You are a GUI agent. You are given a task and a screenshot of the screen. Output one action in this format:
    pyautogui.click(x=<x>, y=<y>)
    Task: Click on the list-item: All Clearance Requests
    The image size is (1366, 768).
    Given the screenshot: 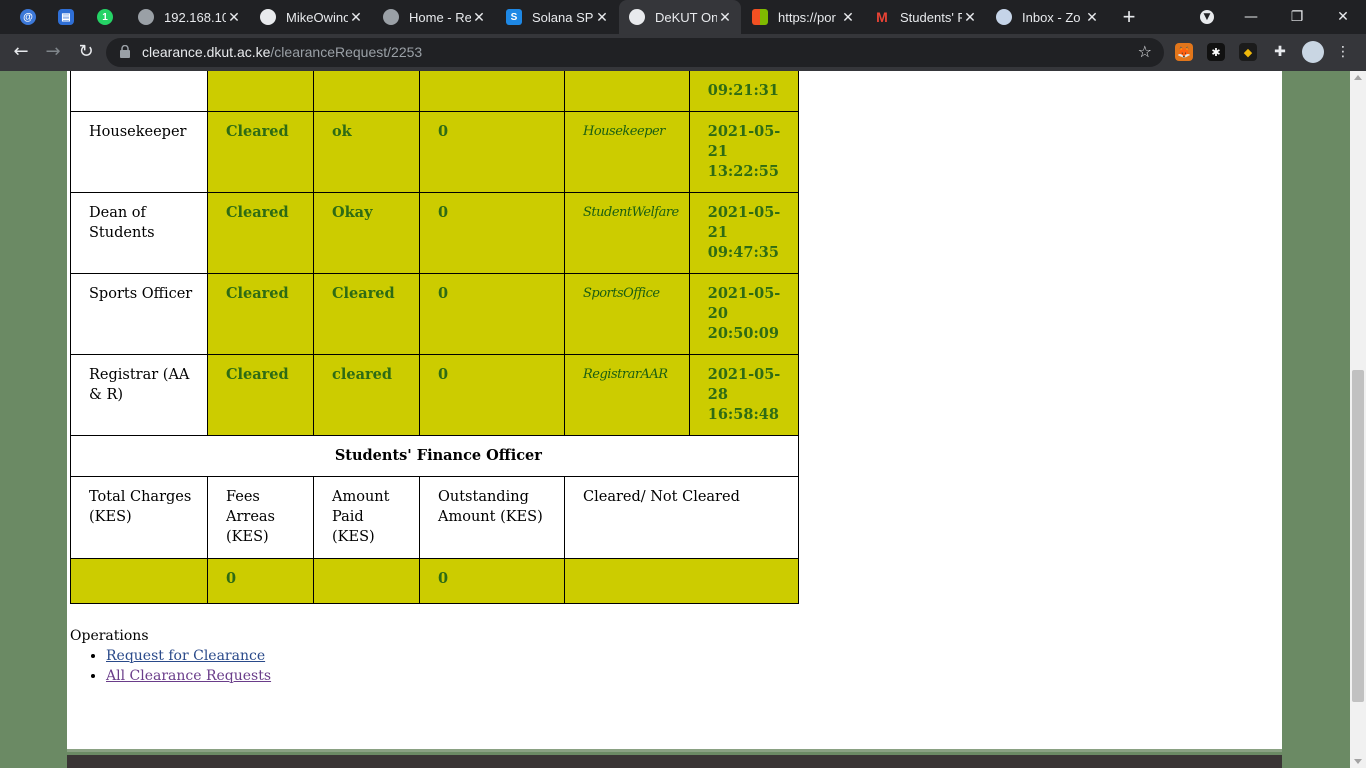 What is the action you would take?
    pyautogui.click(x=188, y=676)
    